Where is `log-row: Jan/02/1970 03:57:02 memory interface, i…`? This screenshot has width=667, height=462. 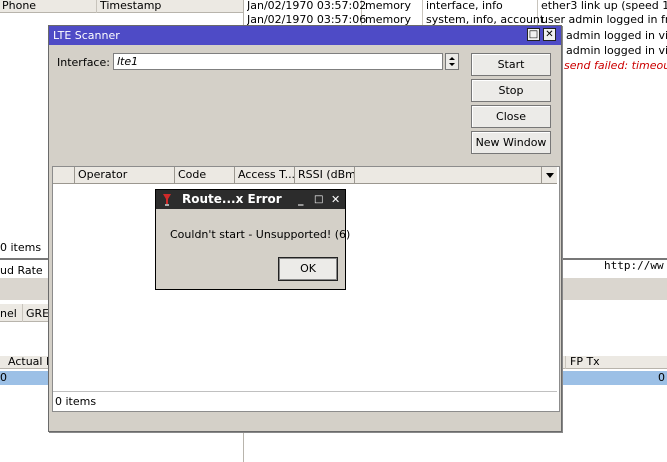 log-row: Jan/02/1970 03:57:02 memory interface, i… is located at coordinates (455, 6).